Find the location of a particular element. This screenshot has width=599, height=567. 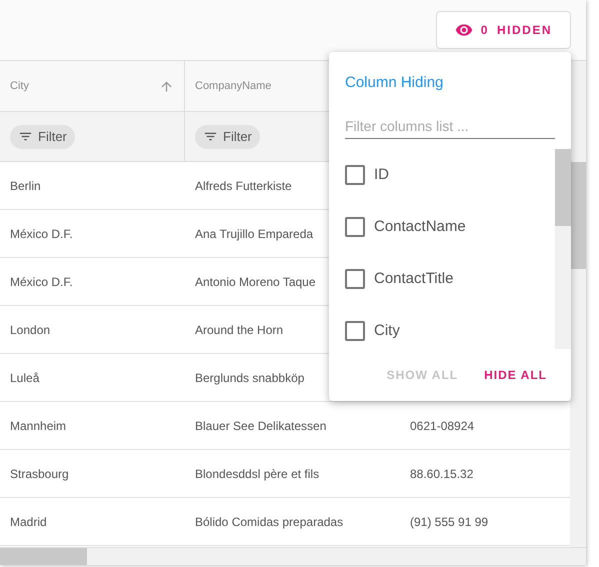

sort-arrow-icon is located at coordinates (166, 86).